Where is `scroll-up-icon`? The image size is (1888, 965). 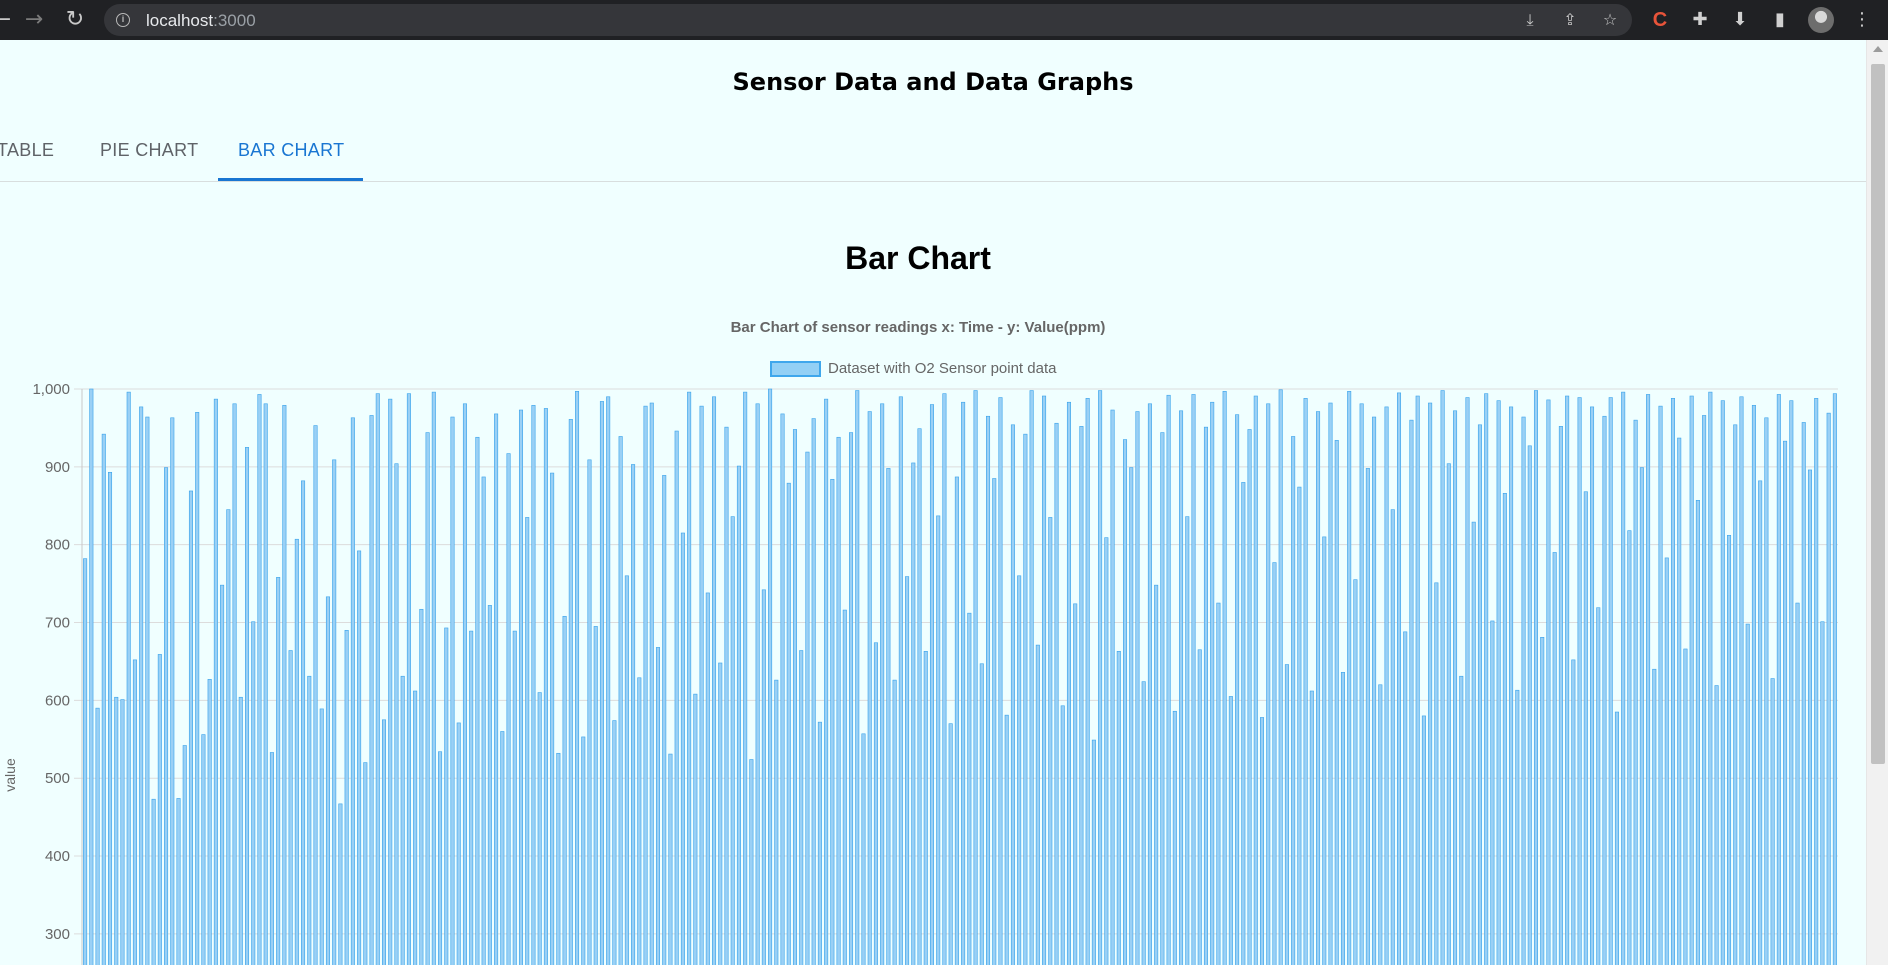 scroll-up-icon is located at coordinates (1878, 49).